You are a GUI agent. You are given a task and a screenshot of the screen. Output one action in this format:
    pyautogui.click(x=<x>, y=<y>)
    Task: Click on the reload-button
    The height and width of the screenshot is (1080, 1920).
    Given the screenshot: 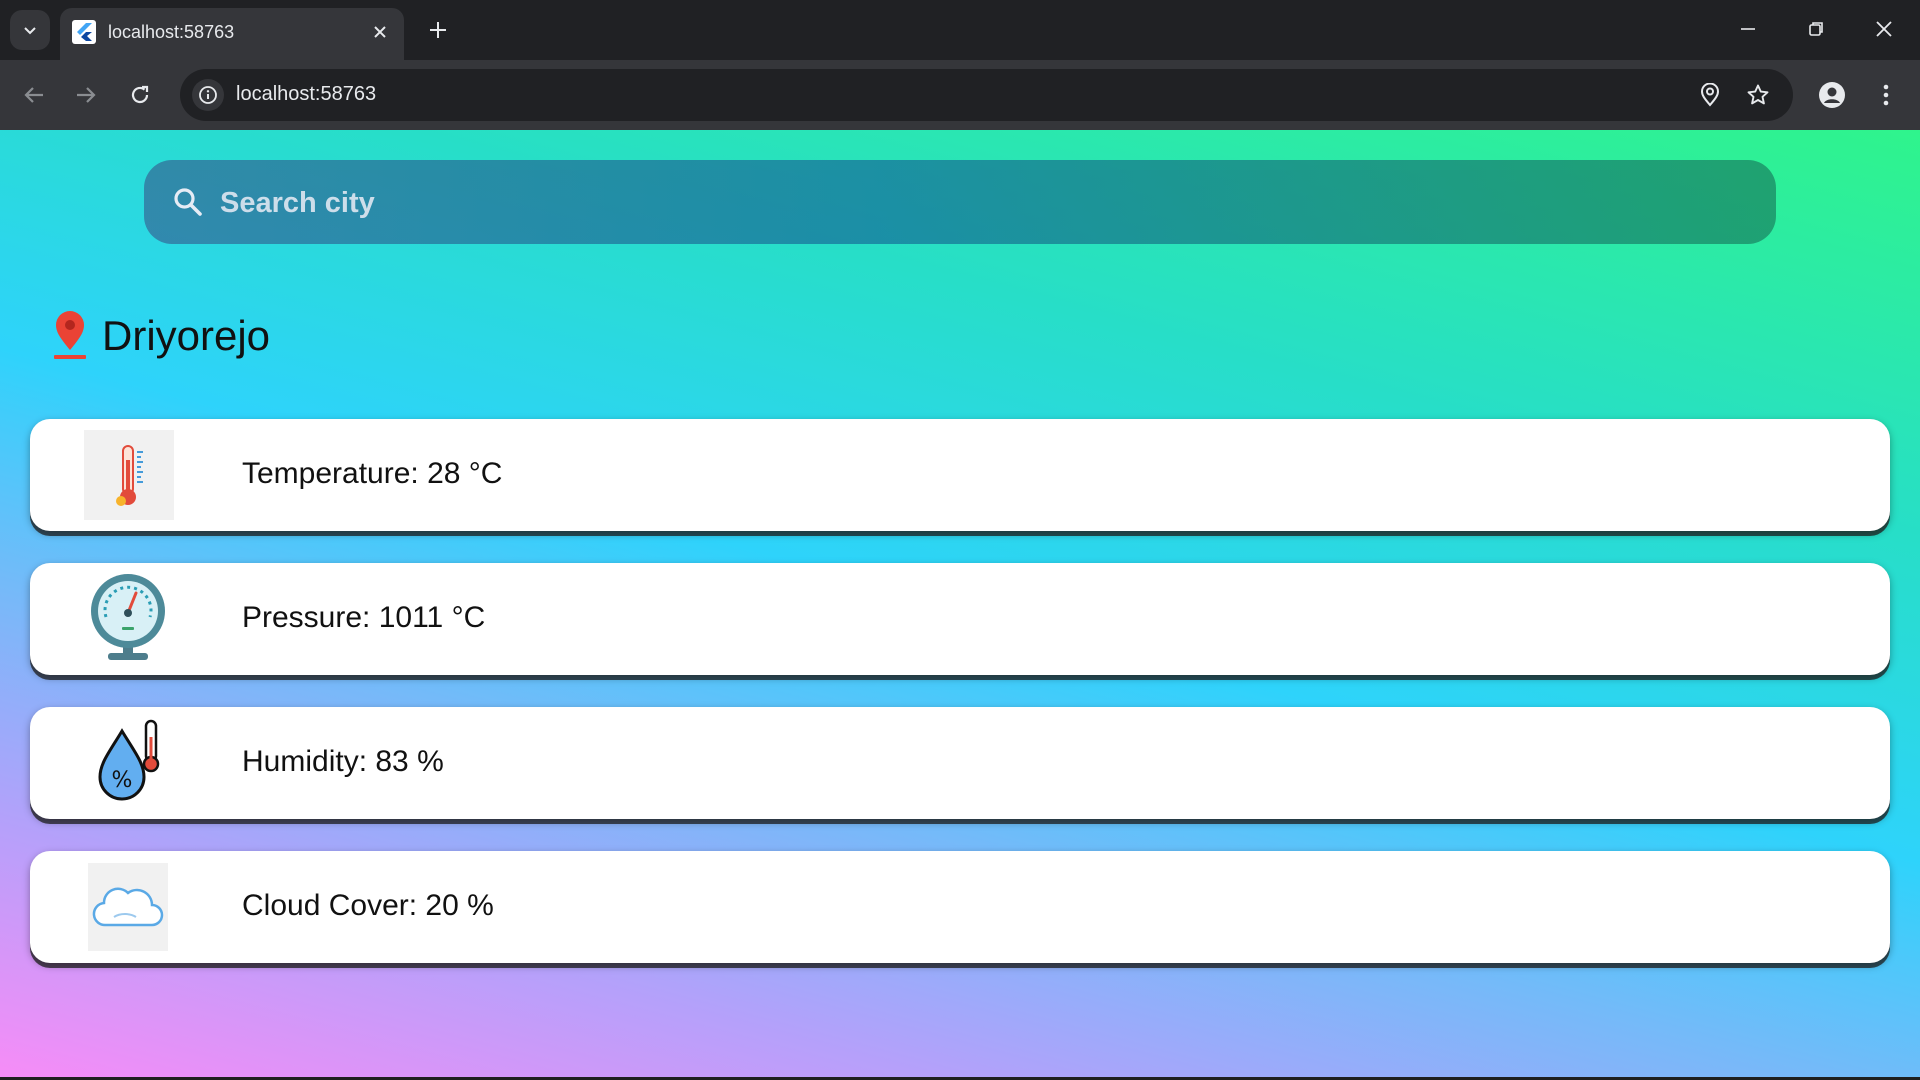 What is the action you would take?
    pyautogui.click(x=140, y=95)
    